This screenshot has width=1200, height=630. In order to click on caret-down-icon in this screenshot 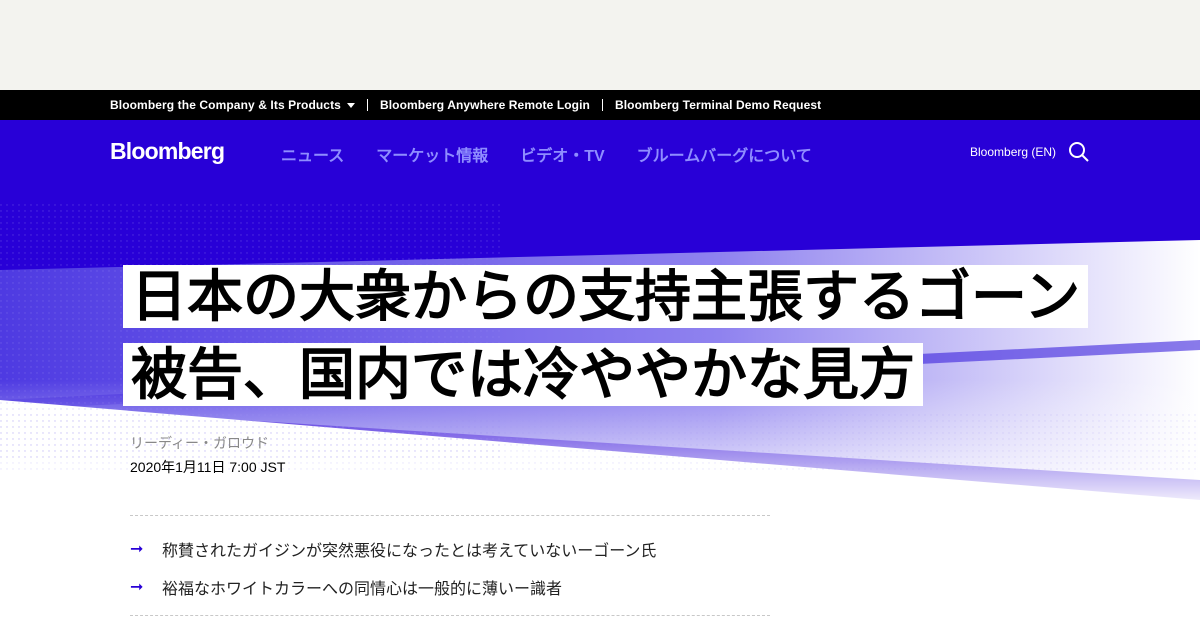, I will do `click(350, 105)`.